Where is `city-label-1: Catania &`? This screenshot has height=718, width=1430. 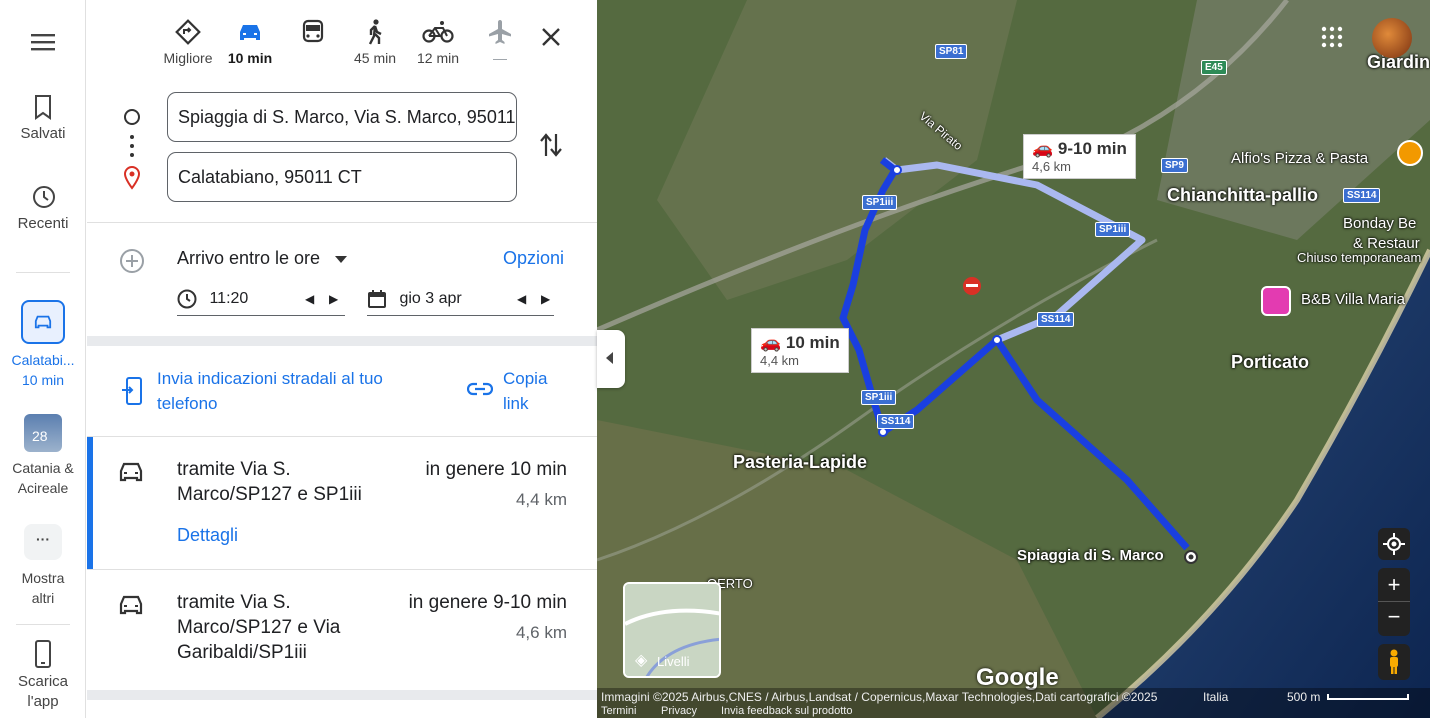
city-label-1: Catania & is located at coordinates (43, 468).